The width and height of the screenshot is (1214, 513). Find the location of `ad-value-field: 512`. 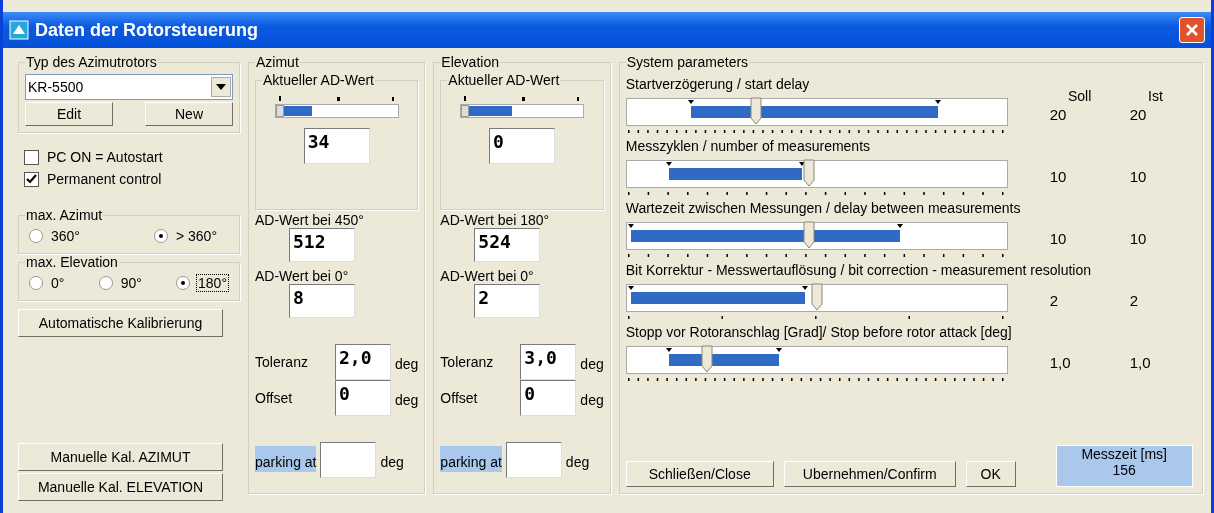

ad-value-field: 512 is located at coordinates (322, 245).